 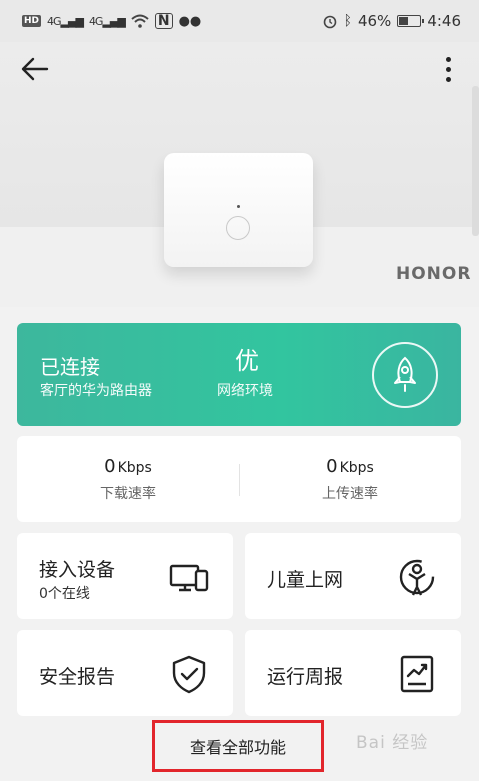 What do you see at coordinates (65, 21) in the screenshot?
I see `signal-icon: 4G▂▄▆` at bounding box center [65, 21].